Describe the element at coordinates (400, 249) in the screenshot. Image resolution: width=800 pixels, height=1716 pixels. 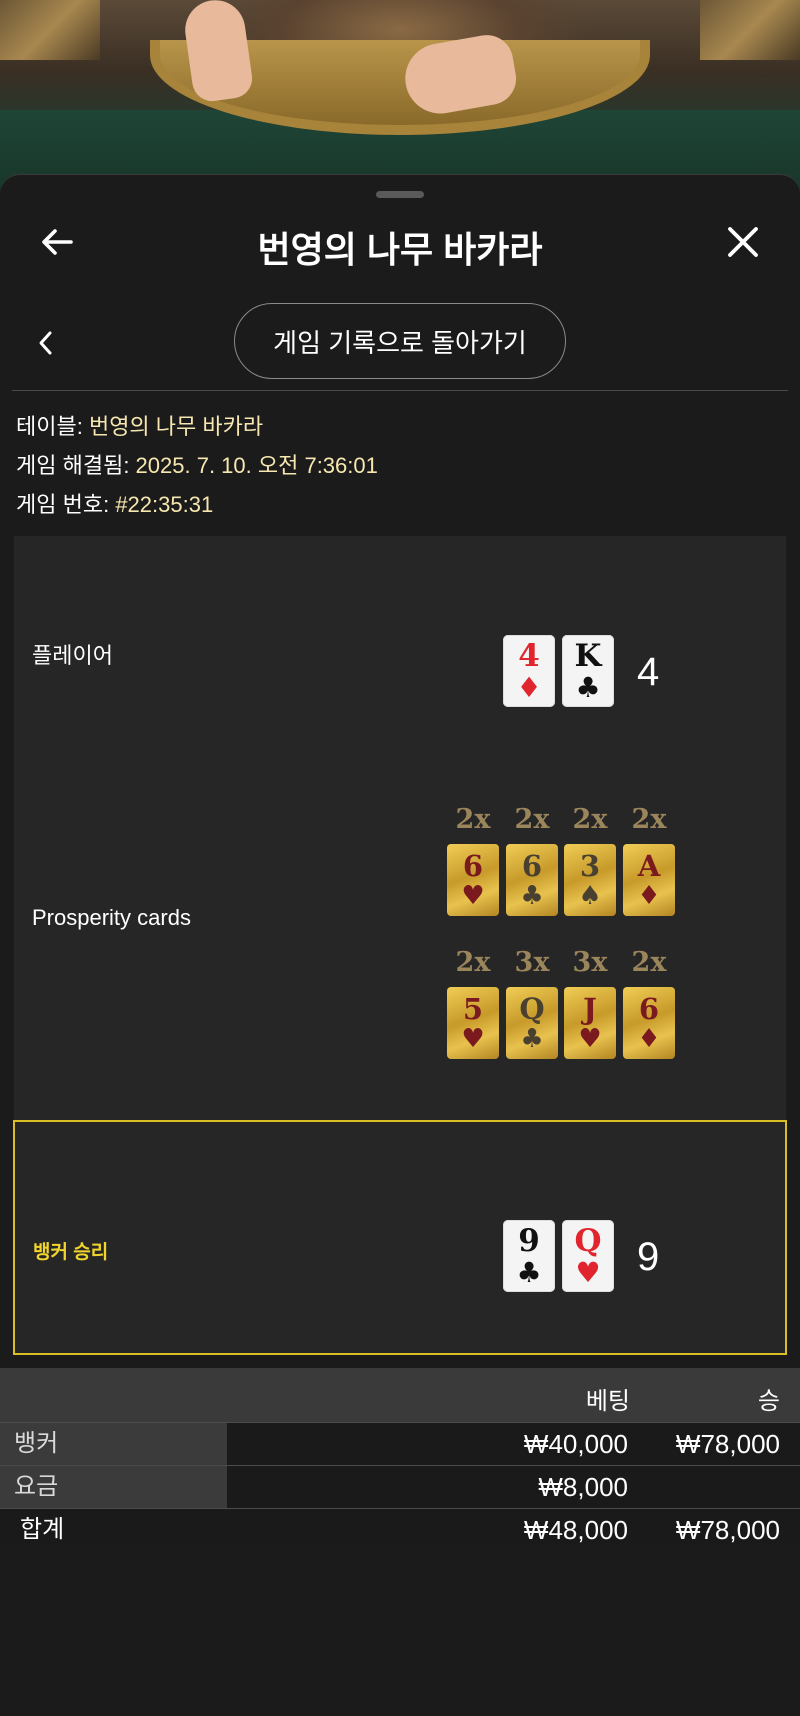
I see `sheet-title: 번영의 나무 바카라` at that location.